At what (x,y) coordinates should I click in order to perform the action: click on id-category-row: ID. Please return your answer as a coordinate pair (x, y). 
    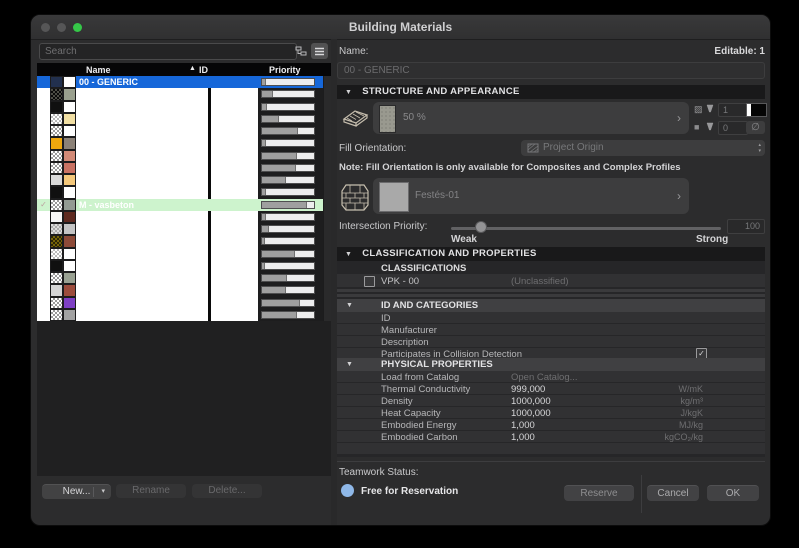
    Looking at the image, I should click on (551, 318).